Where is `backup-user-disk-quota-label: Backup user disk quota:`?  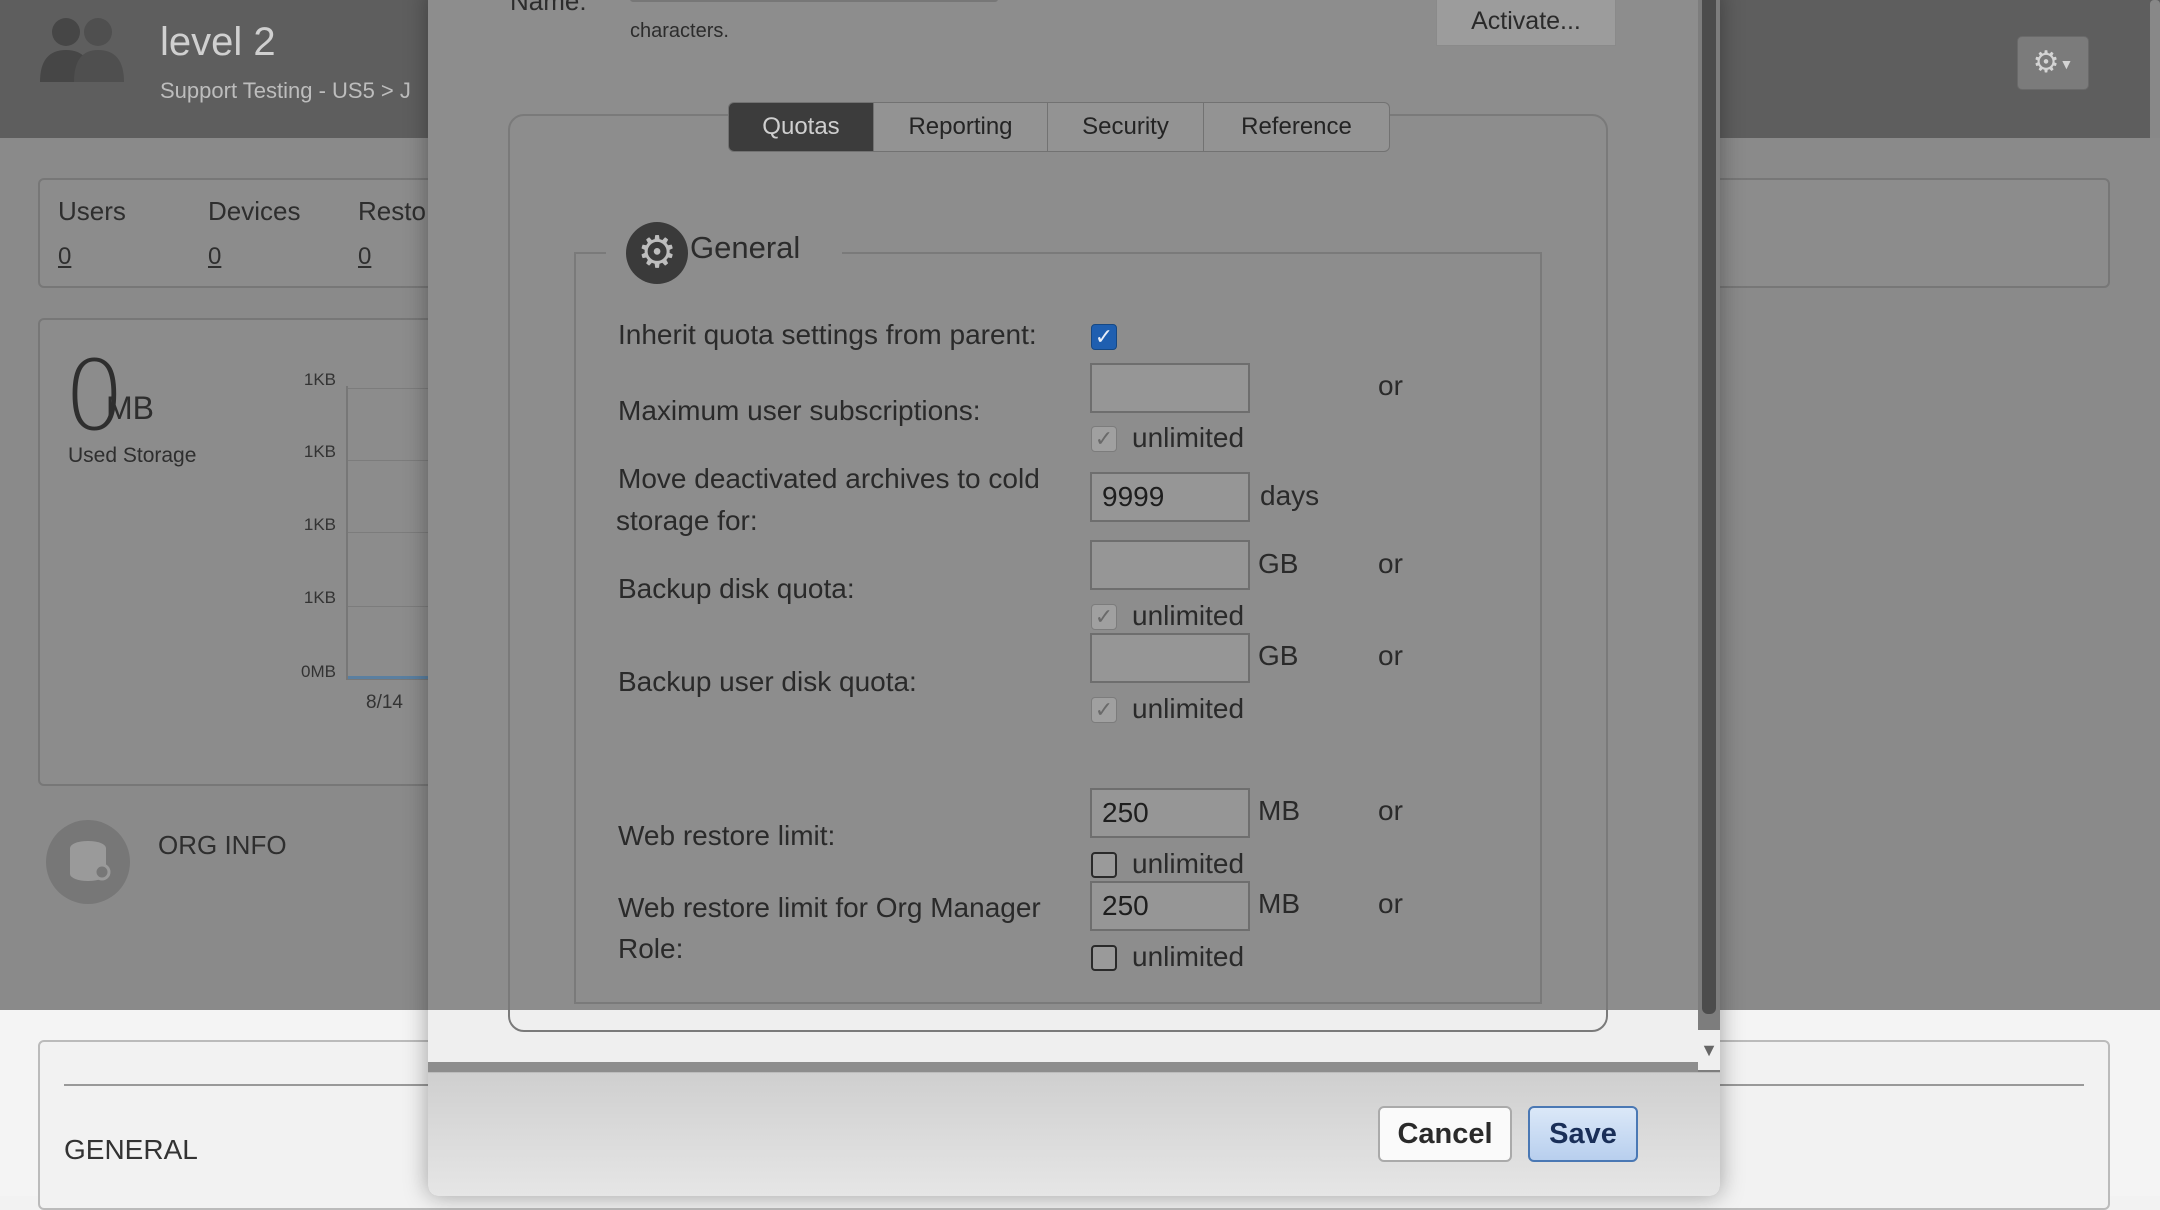 backup-user-disk-quota-label: Backup user disk quota: is located at coordinates (767, 681).